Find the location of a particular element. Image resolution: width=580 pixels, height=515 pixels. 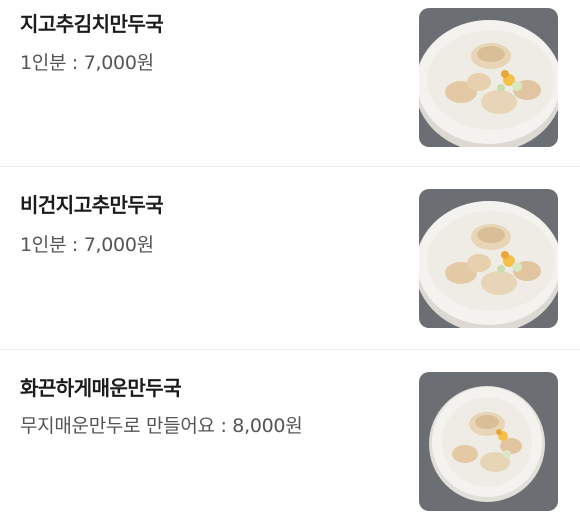

menu-item-description: 무지매운만두로 만들어요 : 8,000원 is located at coordinates (161, 426).